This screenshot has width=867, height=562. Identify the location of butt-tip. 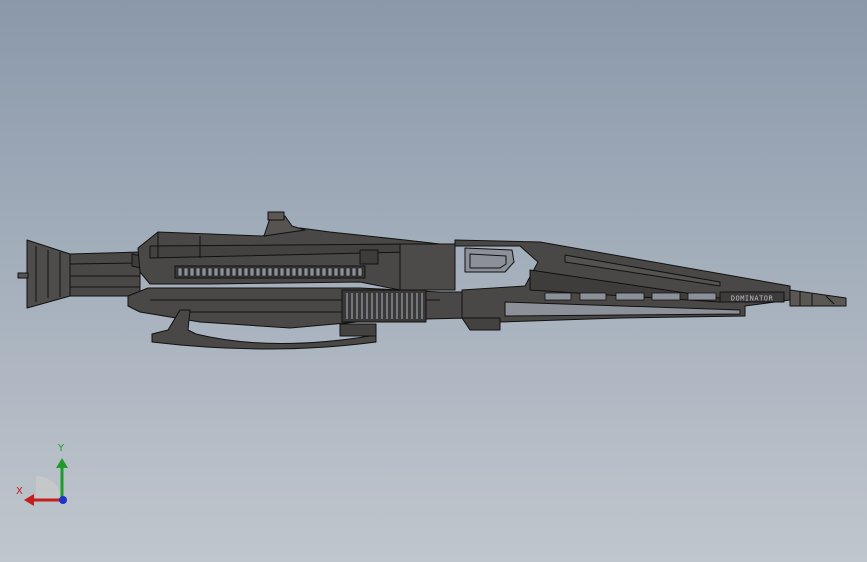
(818, 298).